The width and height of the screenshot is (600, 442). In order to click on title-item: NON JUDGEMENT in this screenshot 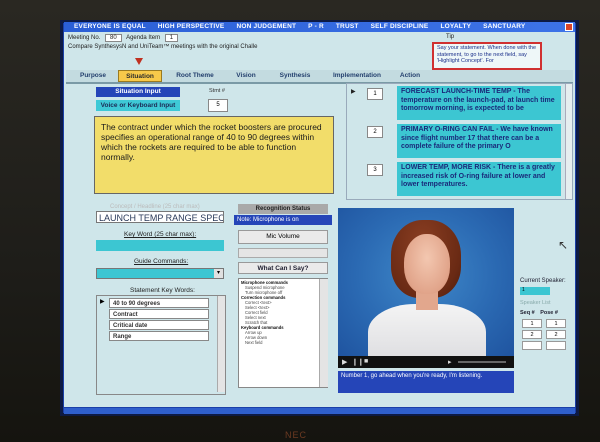, I will do `click(266, 26)`.